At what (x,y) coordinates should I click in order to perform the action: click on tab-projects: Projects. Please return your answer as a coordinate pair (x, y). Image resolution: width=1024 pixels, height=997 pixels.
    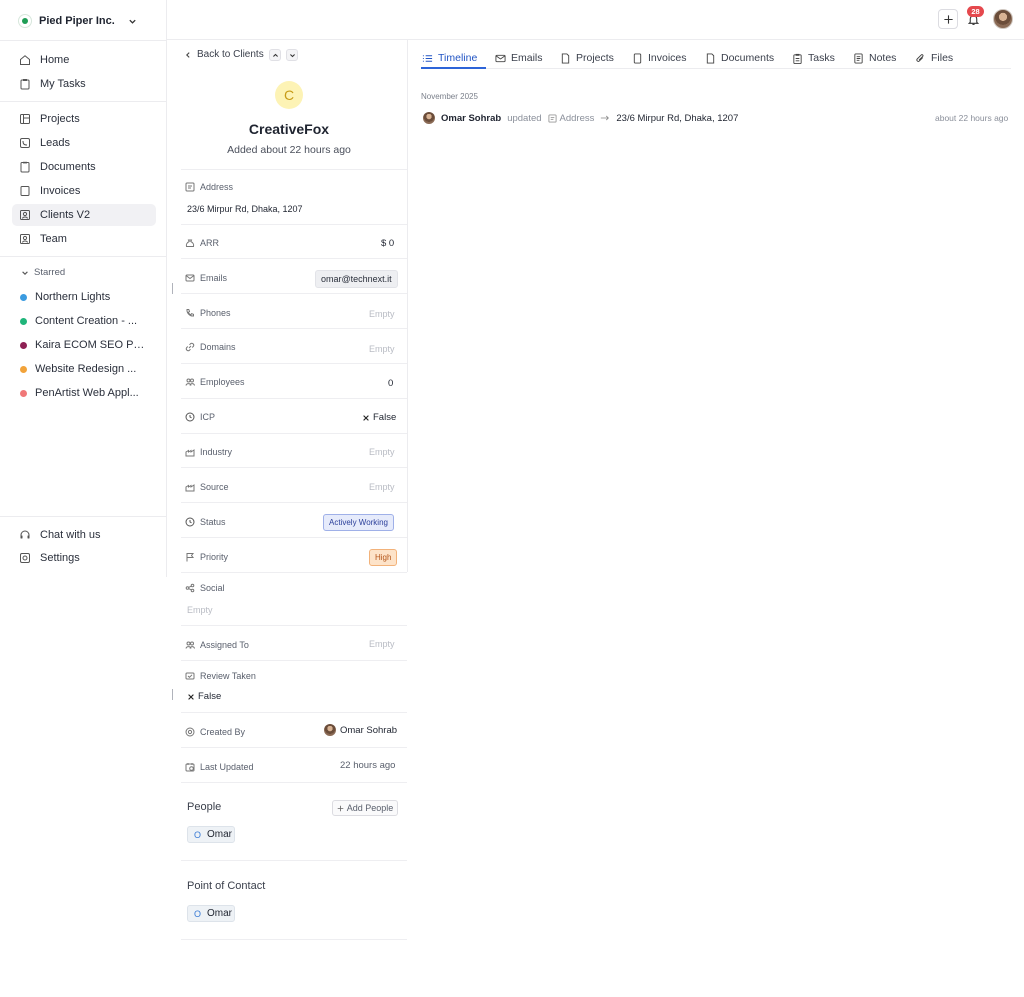
    Looking at the image, I should click on (587, 58).